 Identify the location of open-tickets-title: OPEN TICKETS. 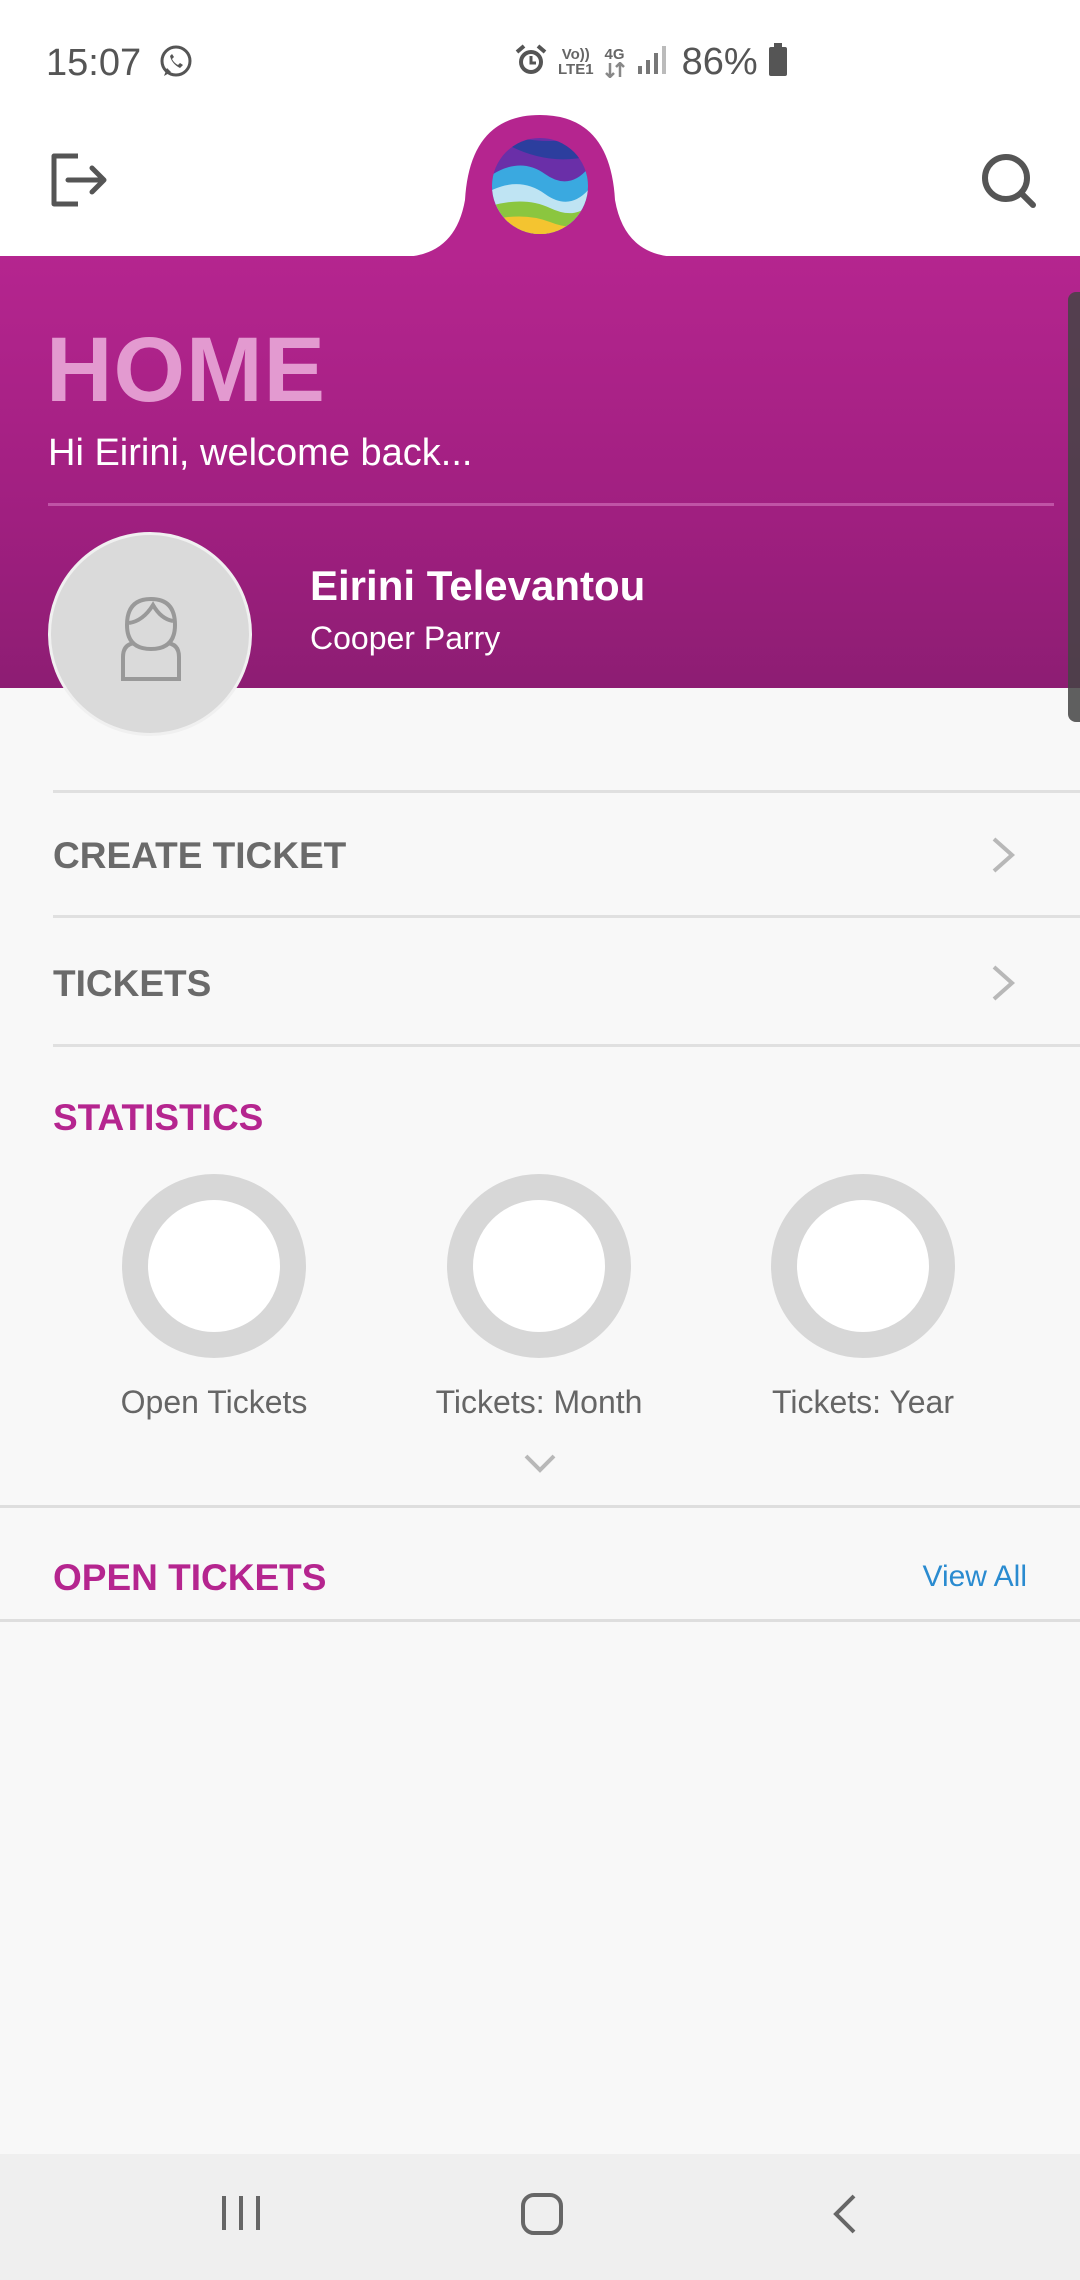
(190, 1577).